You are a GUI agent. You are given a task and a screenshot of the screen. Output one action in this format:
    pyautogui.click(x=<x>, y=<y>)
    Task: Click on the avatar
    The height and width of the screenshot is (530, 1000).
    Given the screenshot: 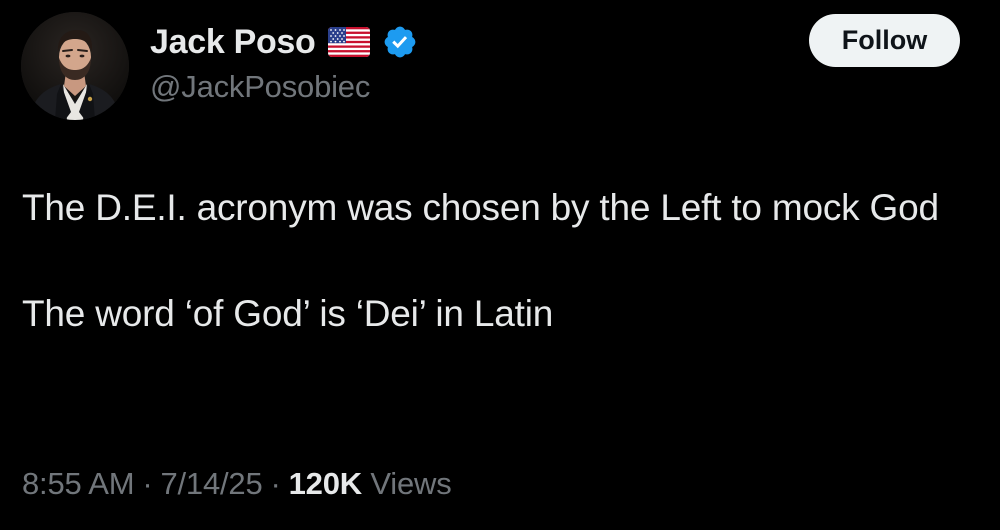 What is the action you would take?
    pyautogui.click(x=75, y=66)
    